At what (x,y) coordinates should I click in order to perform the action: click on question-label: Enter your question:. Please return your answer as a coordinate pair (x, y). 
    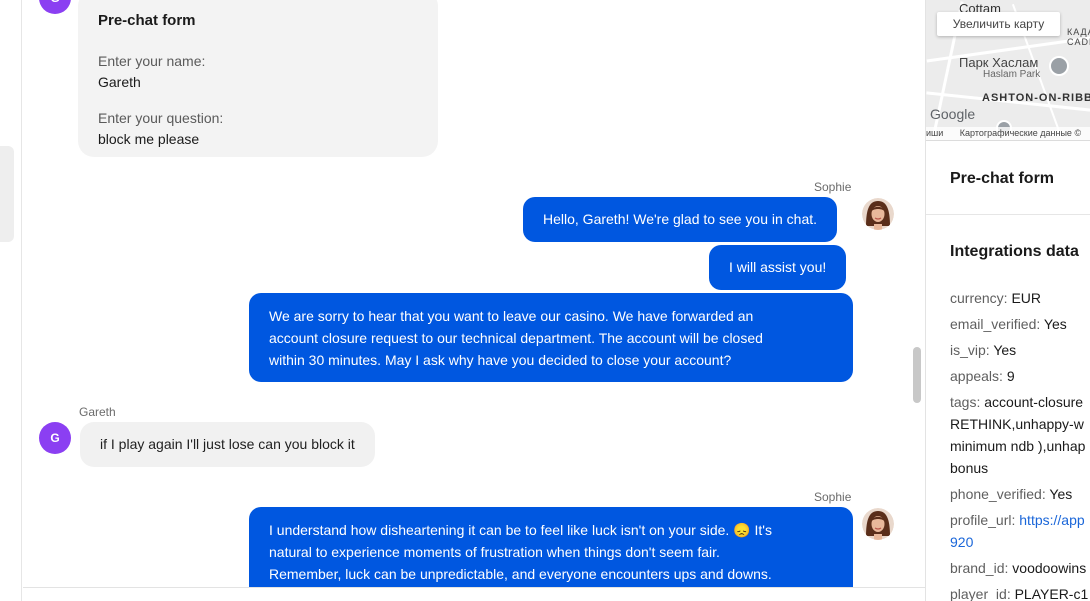
    Looking at the image, I should click on (161, 118).